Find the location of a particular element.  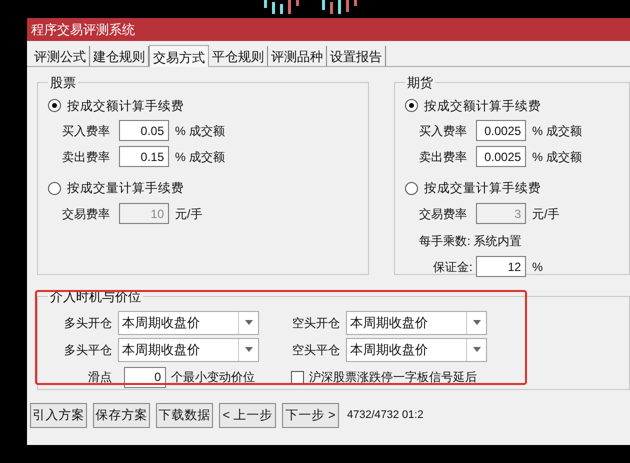

tab: 设置报告 is located at coordinates (356, 56).